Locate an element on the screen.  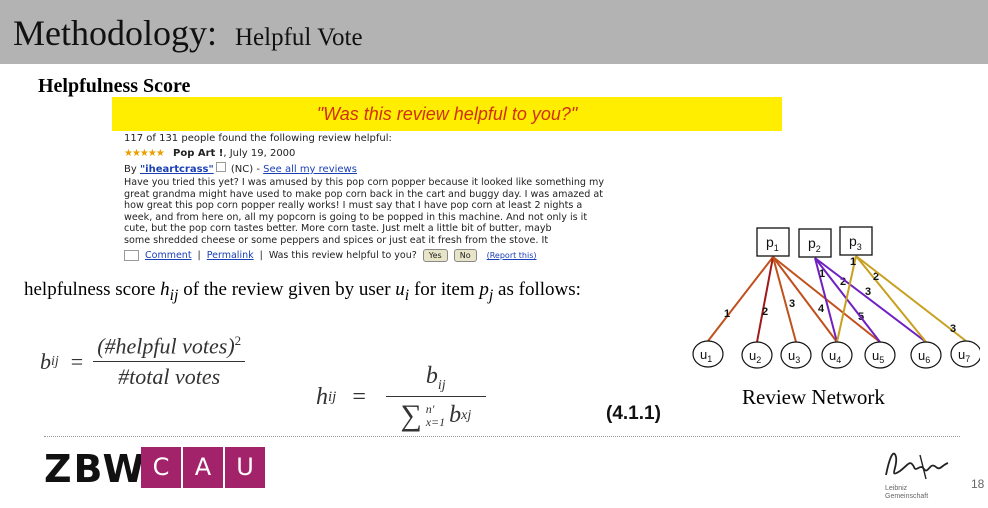
slide-title: Methodology: Helpful Vote is located at coordinates (188, 33).